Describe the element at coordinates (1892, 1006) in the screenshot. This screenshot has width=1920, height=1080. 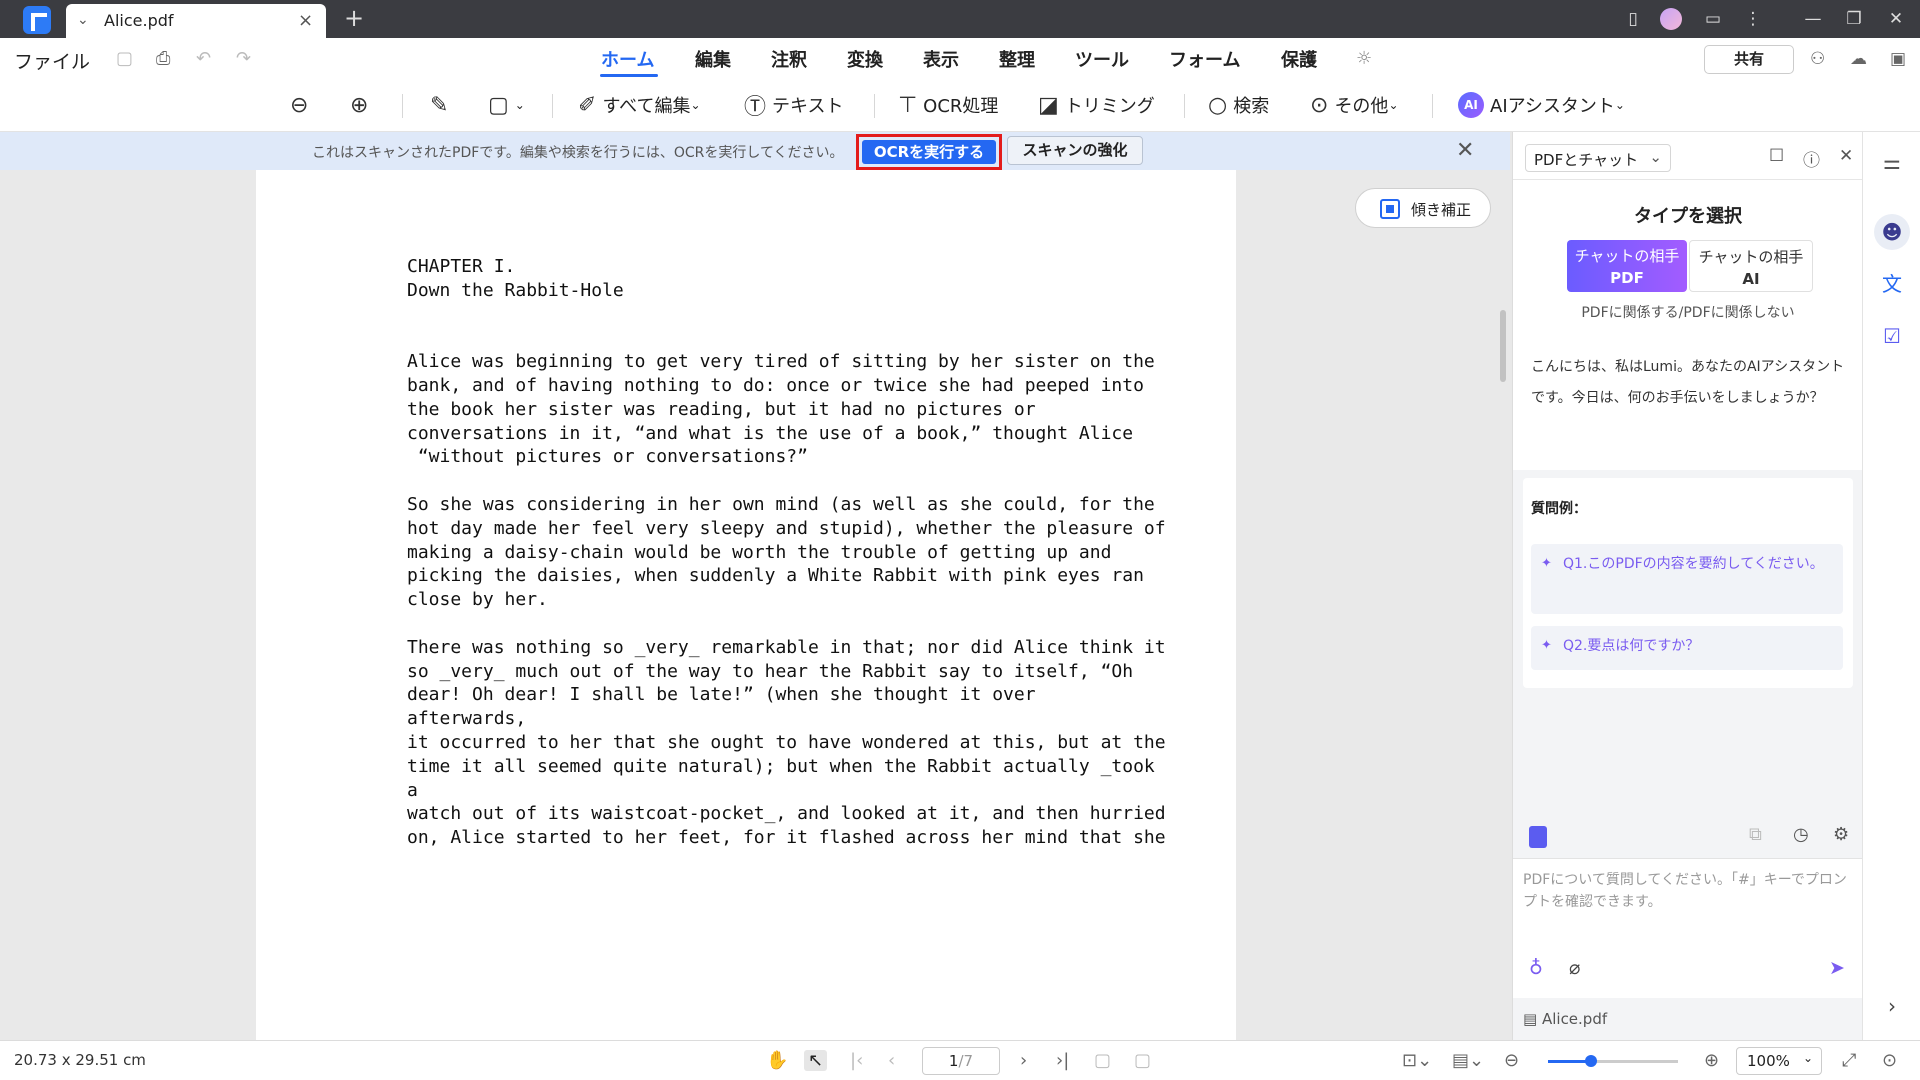
I see `expand-panel-icon: ›` at that location.